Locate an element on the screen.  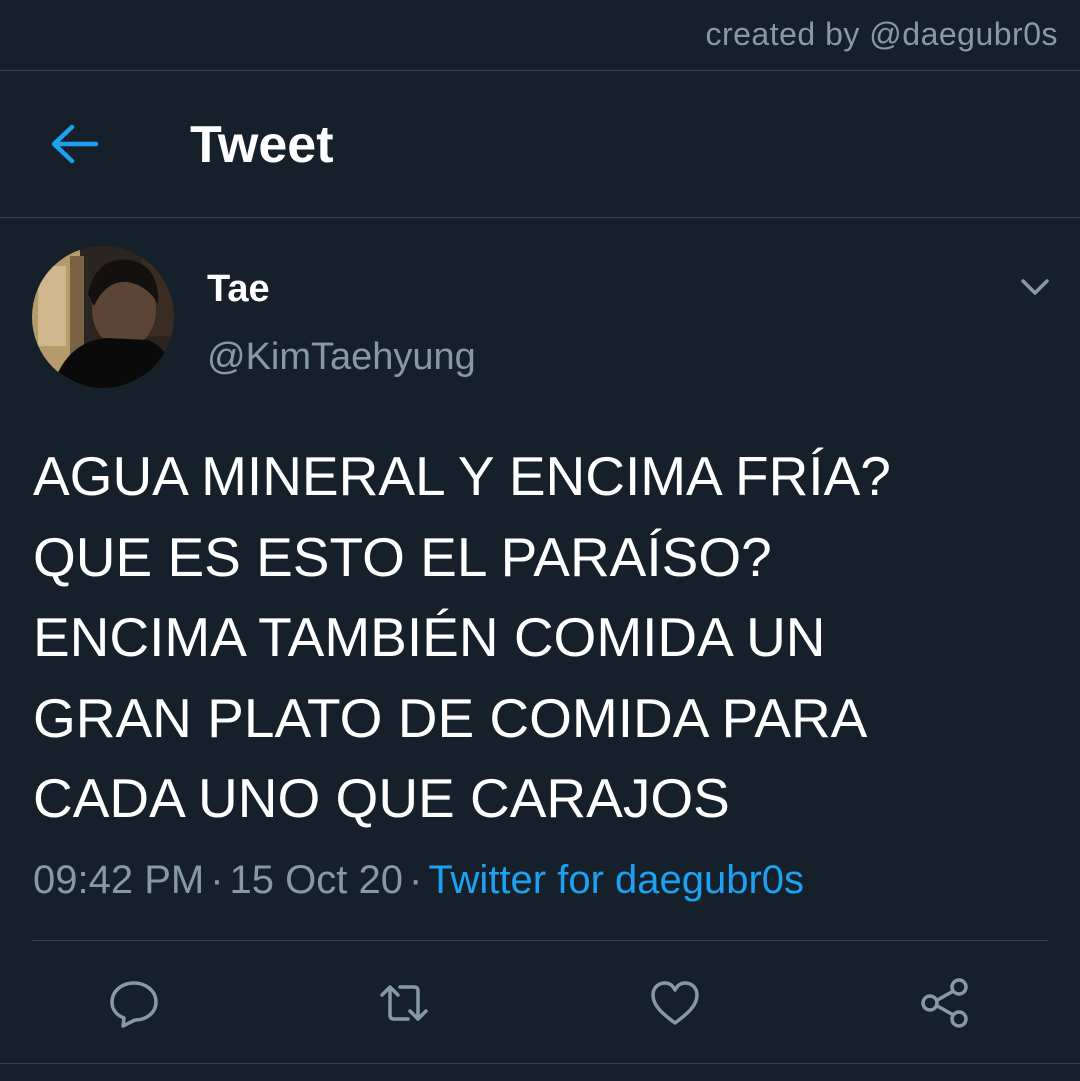
share-button is located at coordinates (945, 1003).